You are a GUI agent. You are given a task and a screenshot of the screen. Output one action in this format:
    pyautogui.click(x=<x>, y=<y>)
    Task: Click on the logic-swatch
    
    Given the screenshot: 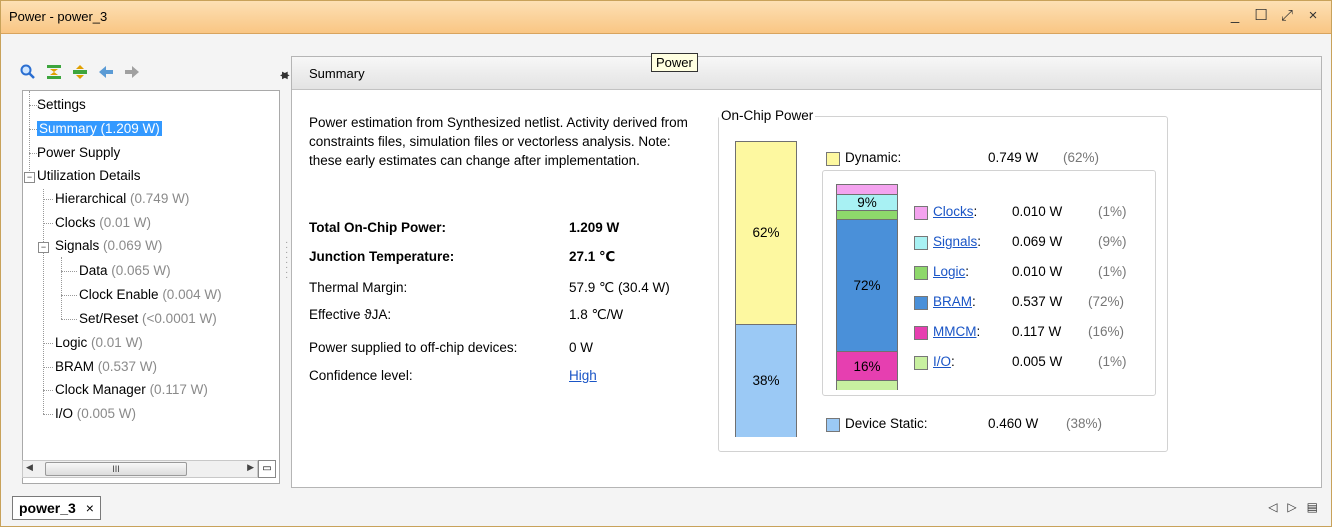 What is the action you would take?
    pyautogui.click(x=921, y=273)
    